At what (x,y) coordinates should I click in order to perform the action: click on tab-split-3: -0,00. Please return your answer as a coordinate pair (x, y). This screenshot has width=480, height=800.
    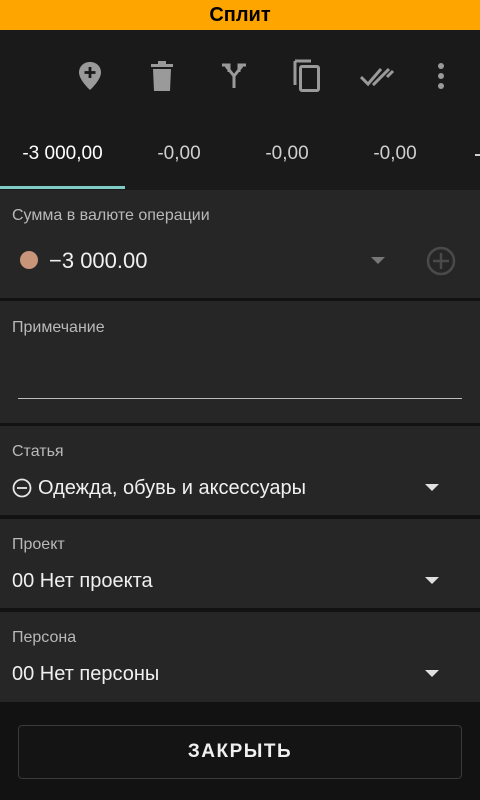
    Looking at the image, I should click on (287, 154).